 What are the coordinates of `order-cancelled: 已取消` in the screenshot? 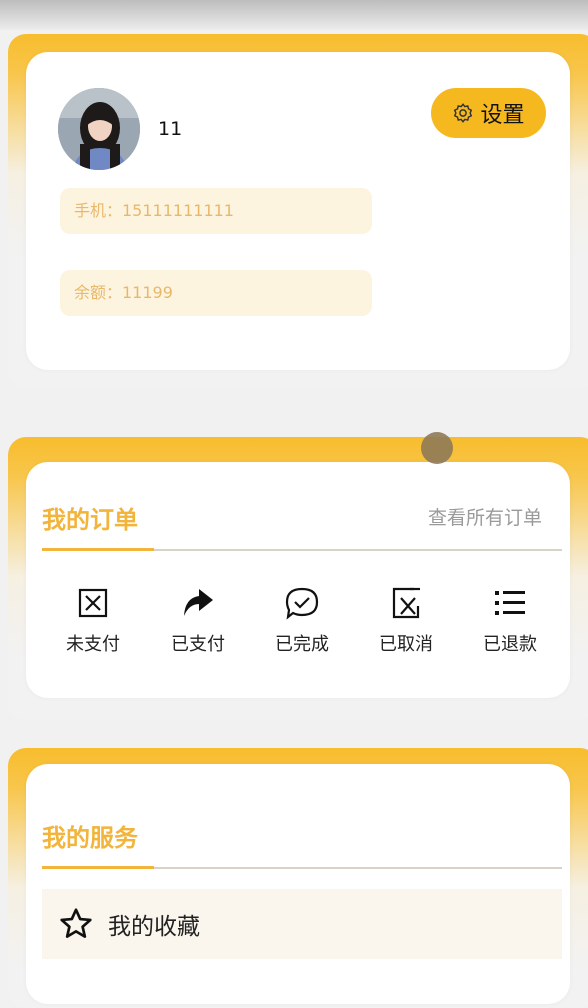 It's located at (406, 621).